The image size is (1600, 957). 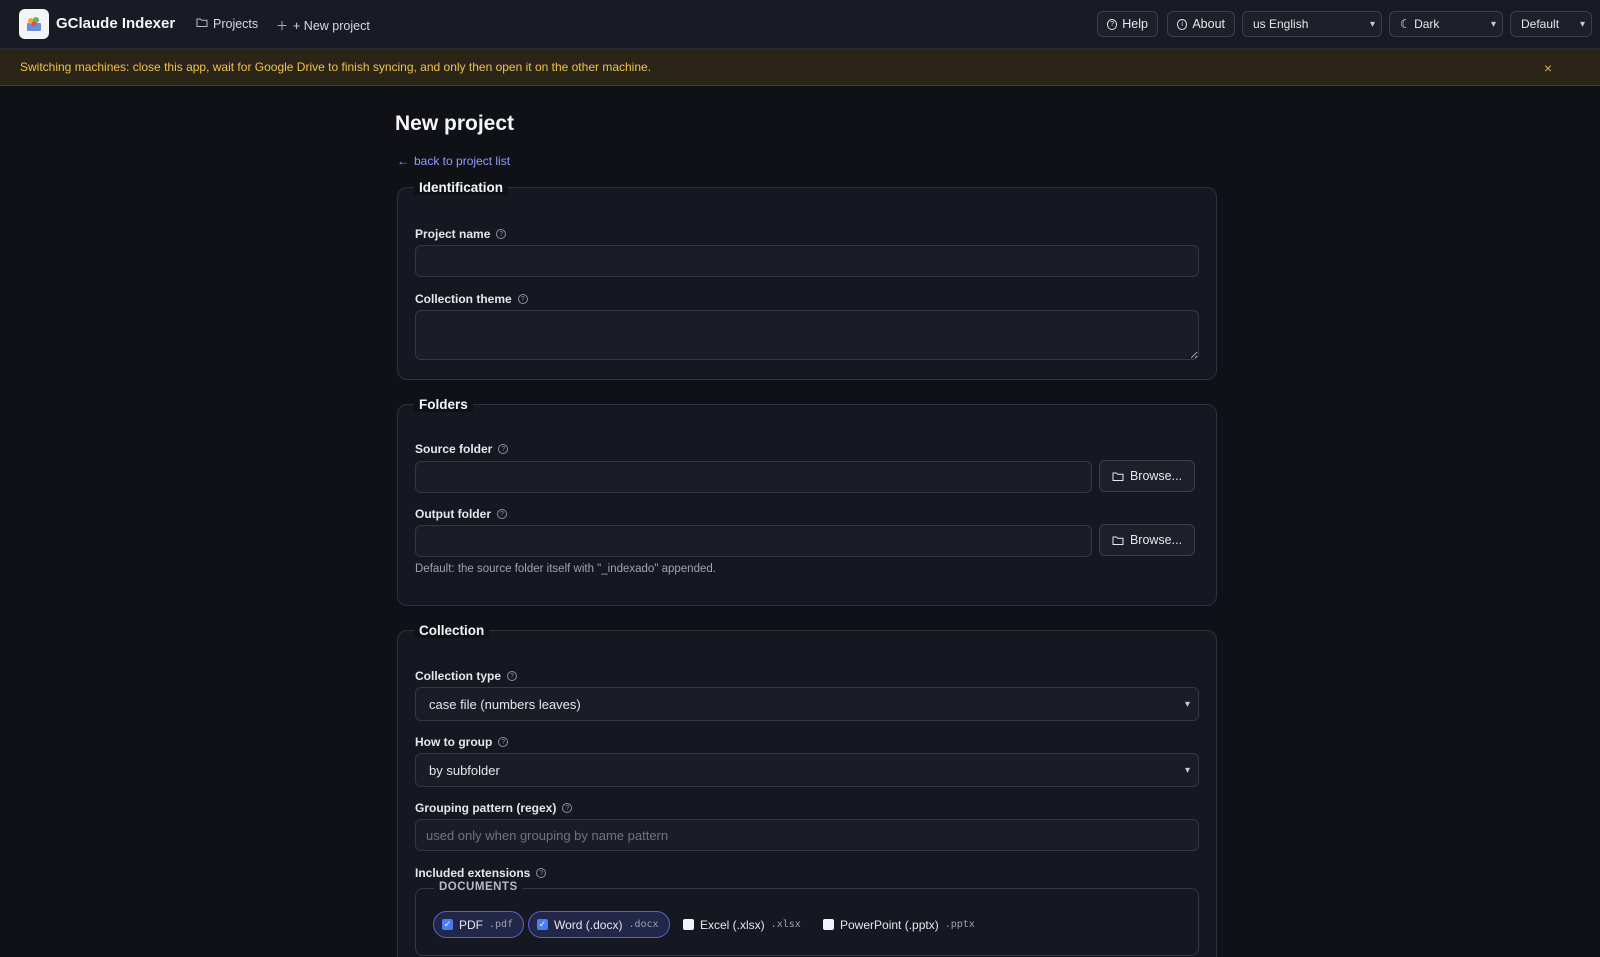 I want to click on info-icon: i, so click(x=1182, y=24).